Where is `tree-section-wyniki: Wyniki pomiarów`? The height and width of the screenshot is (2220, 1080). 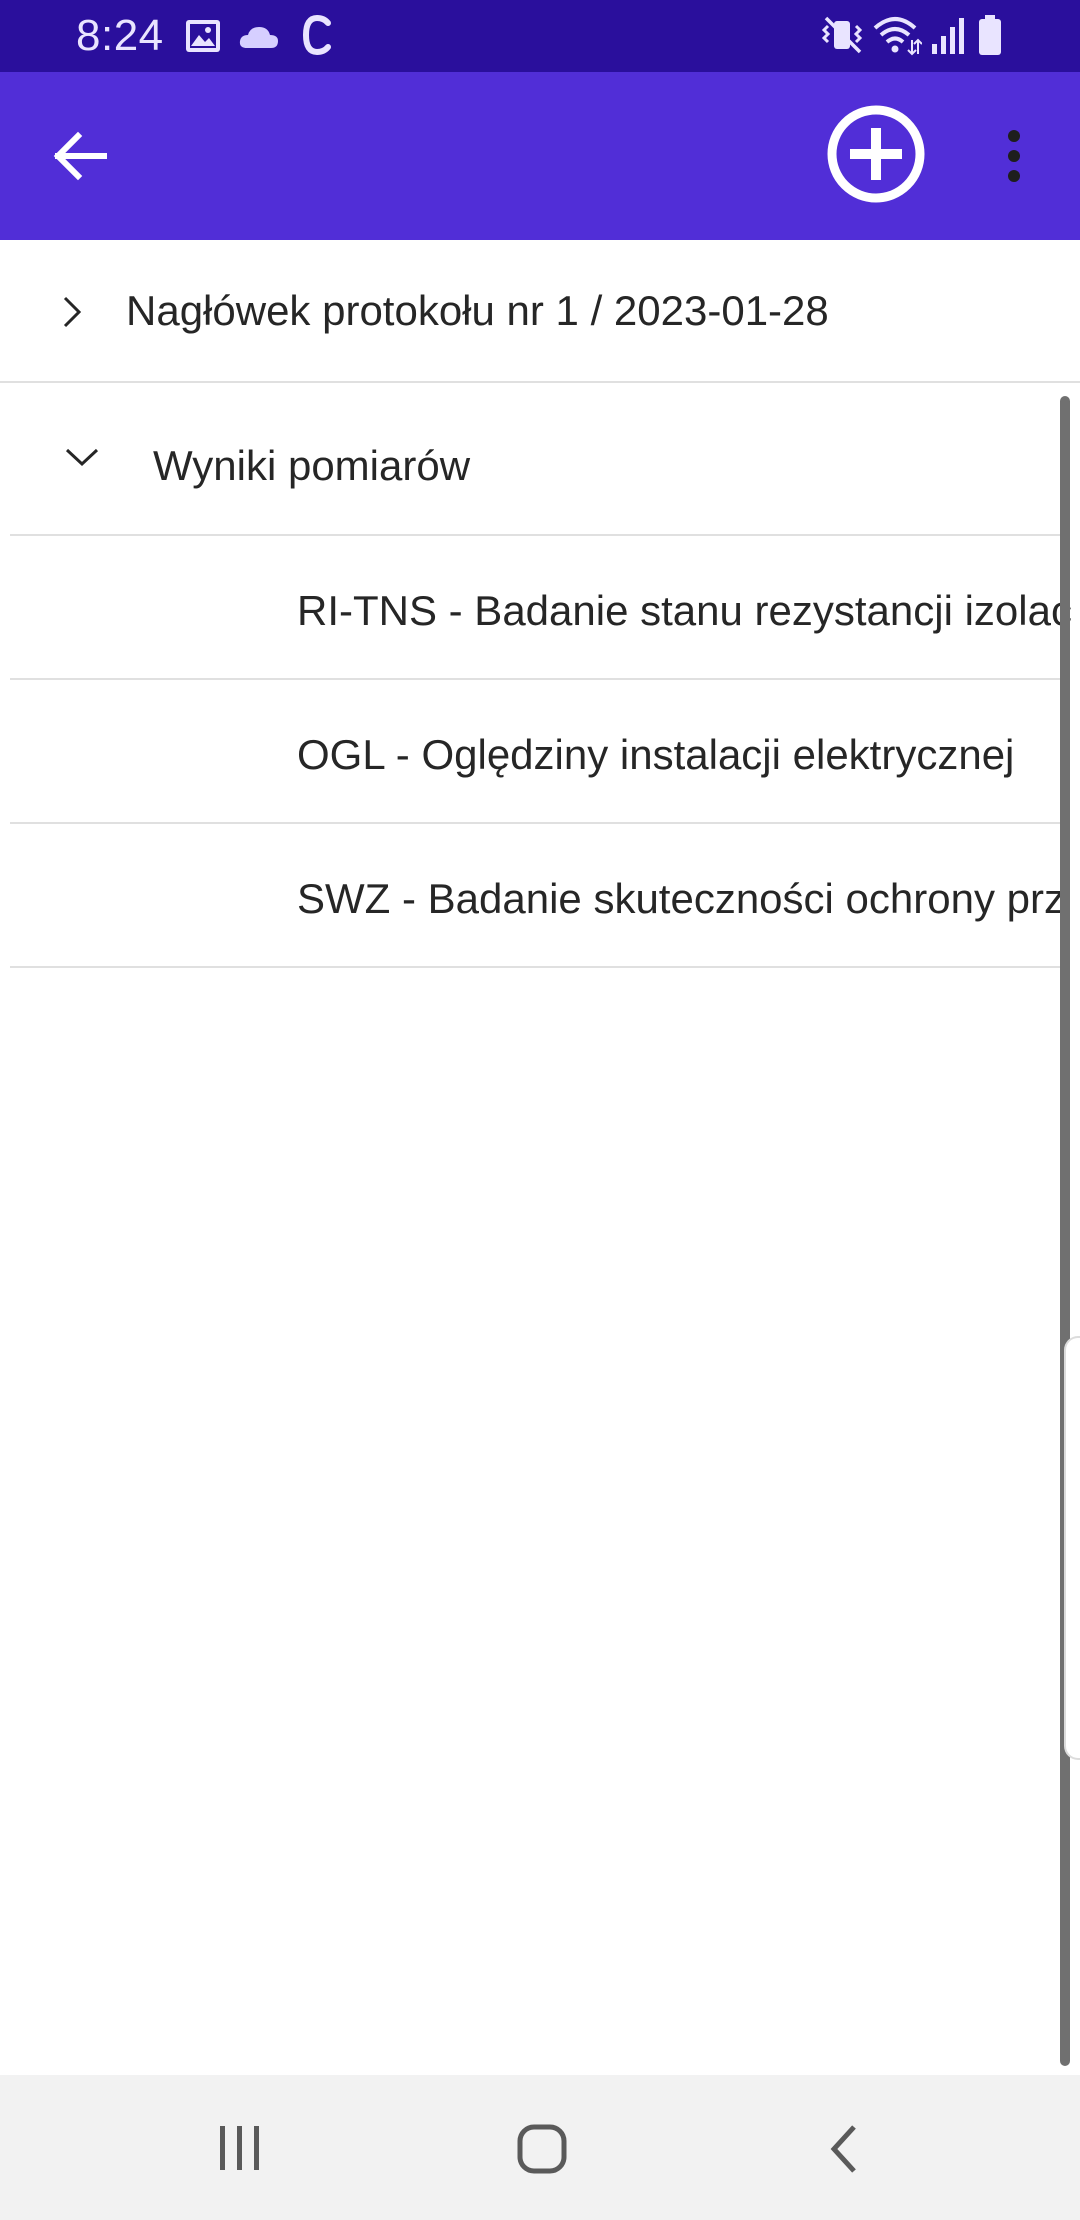
tree-section-wyniki: Wyniki pomiarów is located at coordinates (540, 459).